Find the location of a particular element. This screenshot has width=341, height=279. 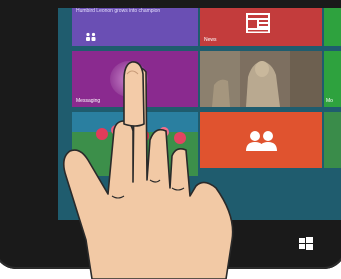

tile-messaging-label: Messaging is located at coordinates (88, 101).